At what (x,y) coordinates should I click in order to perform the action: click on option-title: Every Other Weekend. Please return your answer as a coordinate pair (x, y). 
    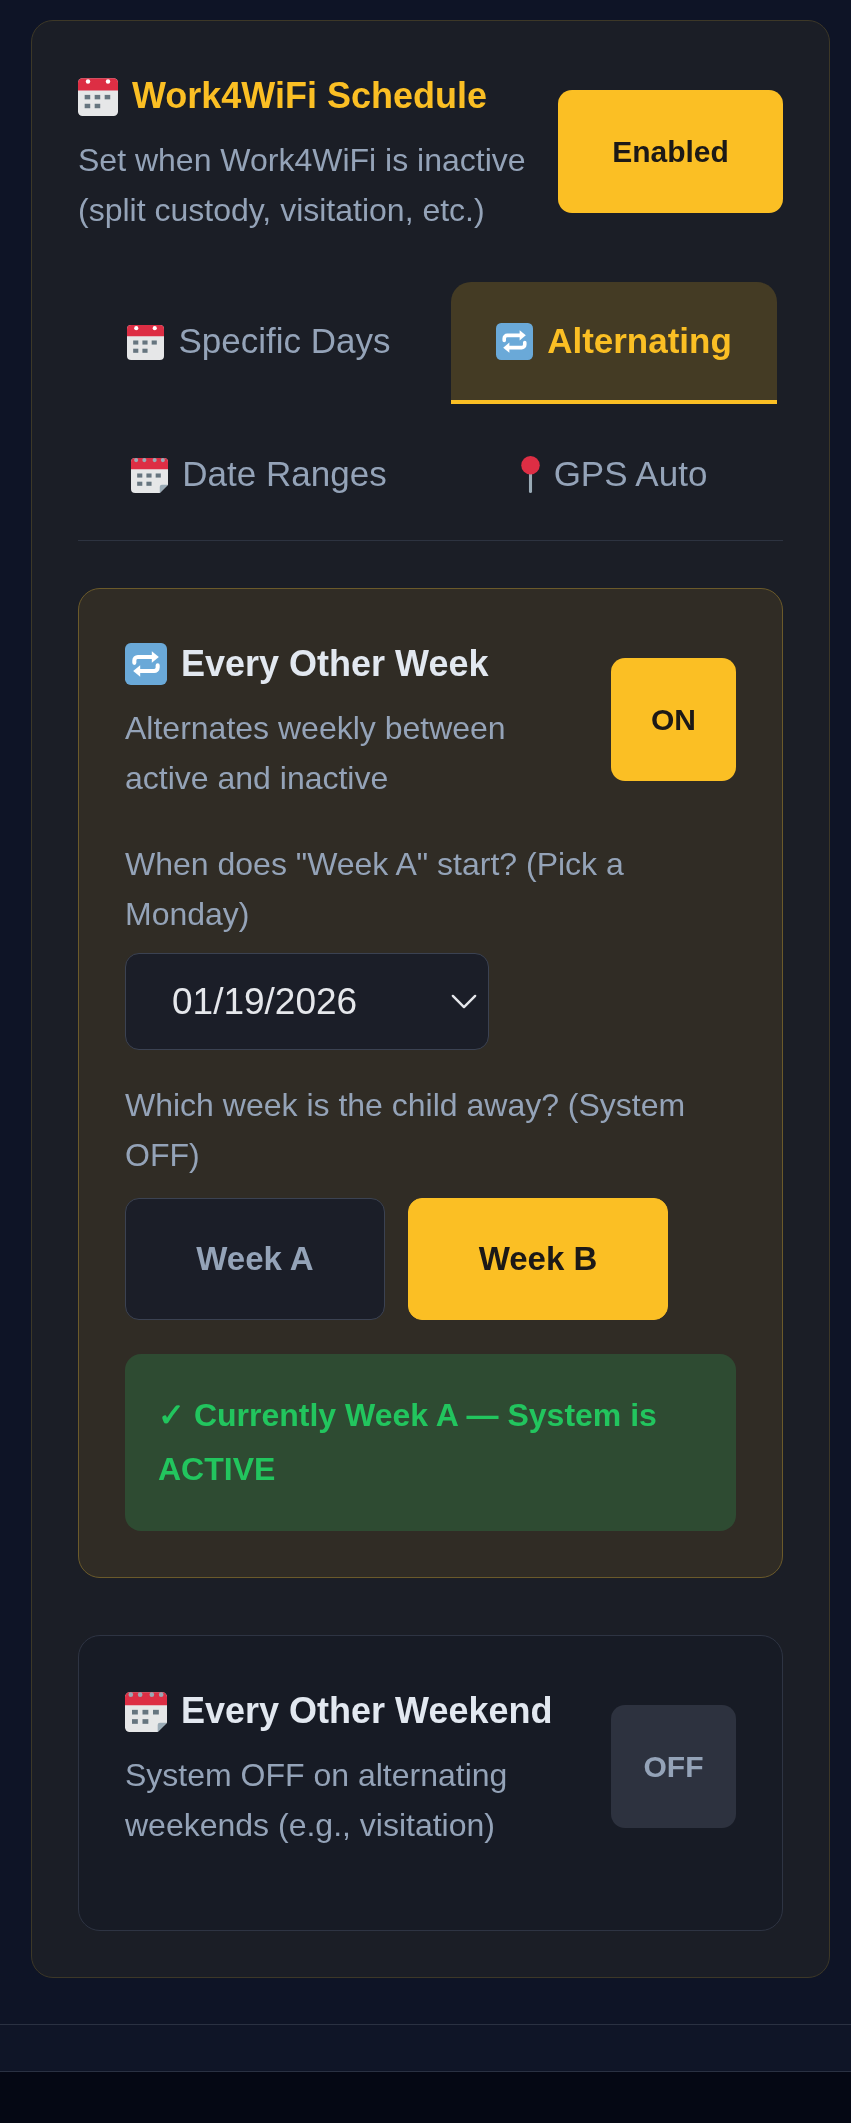
    Looking at the image, I should click on (367, 1711).